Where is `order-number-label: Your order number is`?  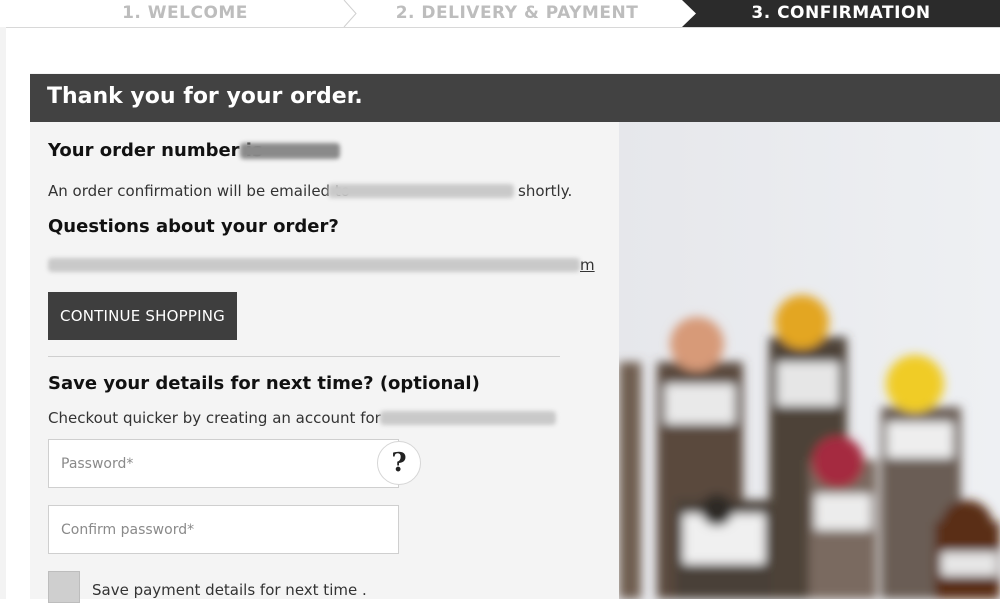
order-number-label: Your order number is is located at coordinates (155, 150).